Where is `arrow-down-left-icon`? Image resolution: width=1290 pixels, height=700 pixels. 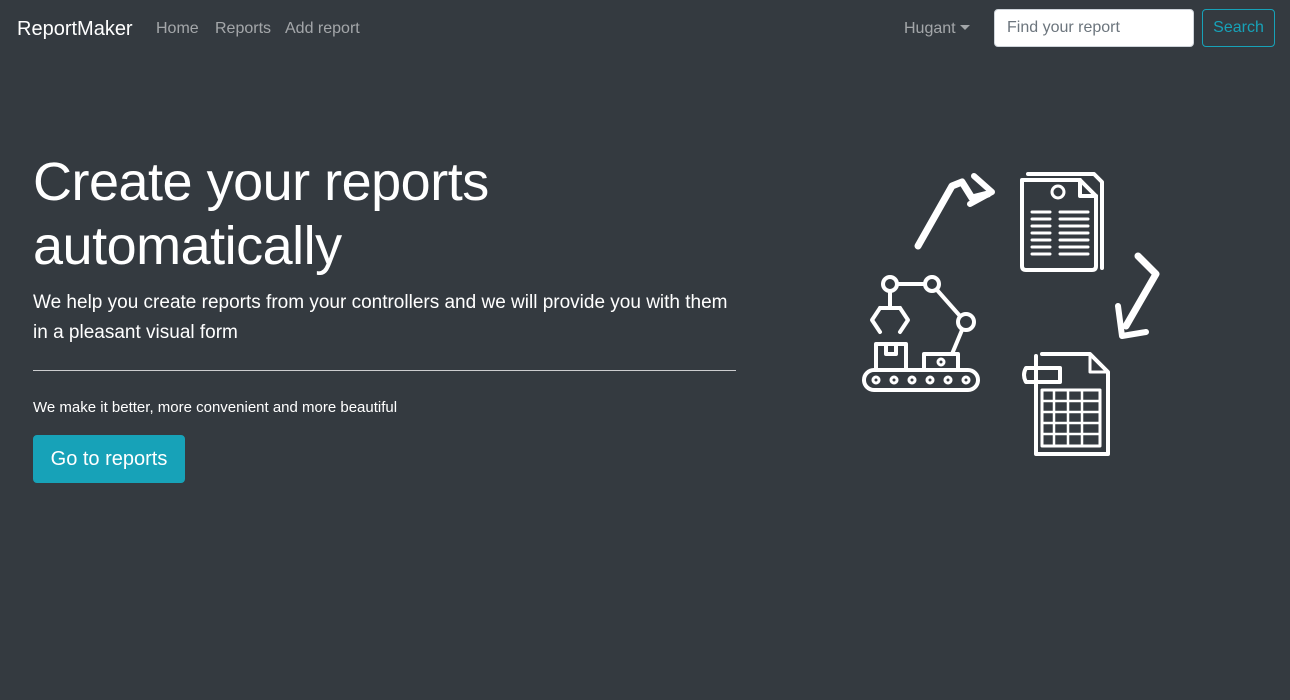
arrow-down-left-icon is located at coordinates (1137, 295).